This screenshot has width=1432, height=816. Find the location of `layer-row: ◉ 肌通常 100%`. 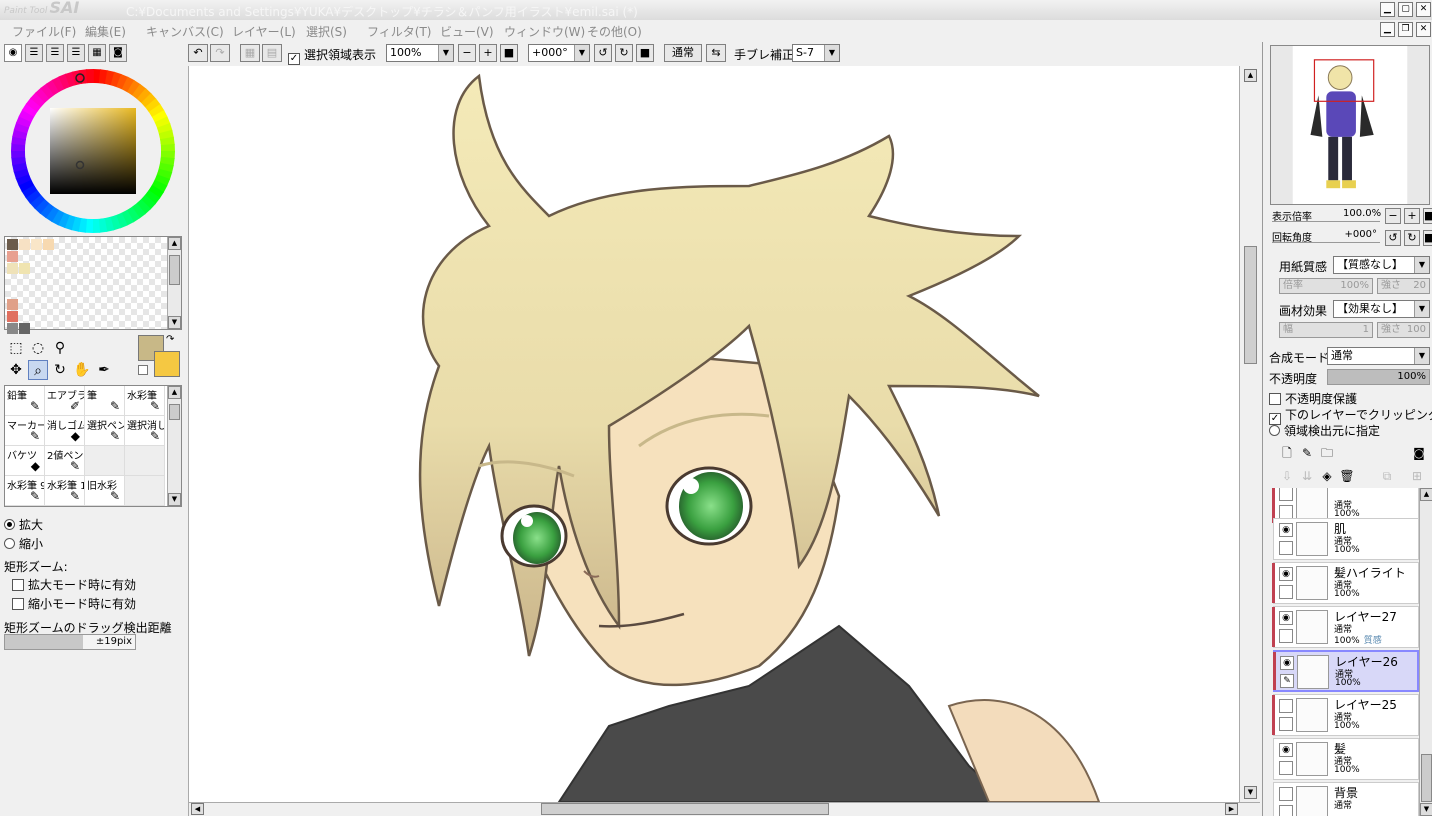

layer-row: ◉ 肌通常 100% is located at coordinates (1346, 539).